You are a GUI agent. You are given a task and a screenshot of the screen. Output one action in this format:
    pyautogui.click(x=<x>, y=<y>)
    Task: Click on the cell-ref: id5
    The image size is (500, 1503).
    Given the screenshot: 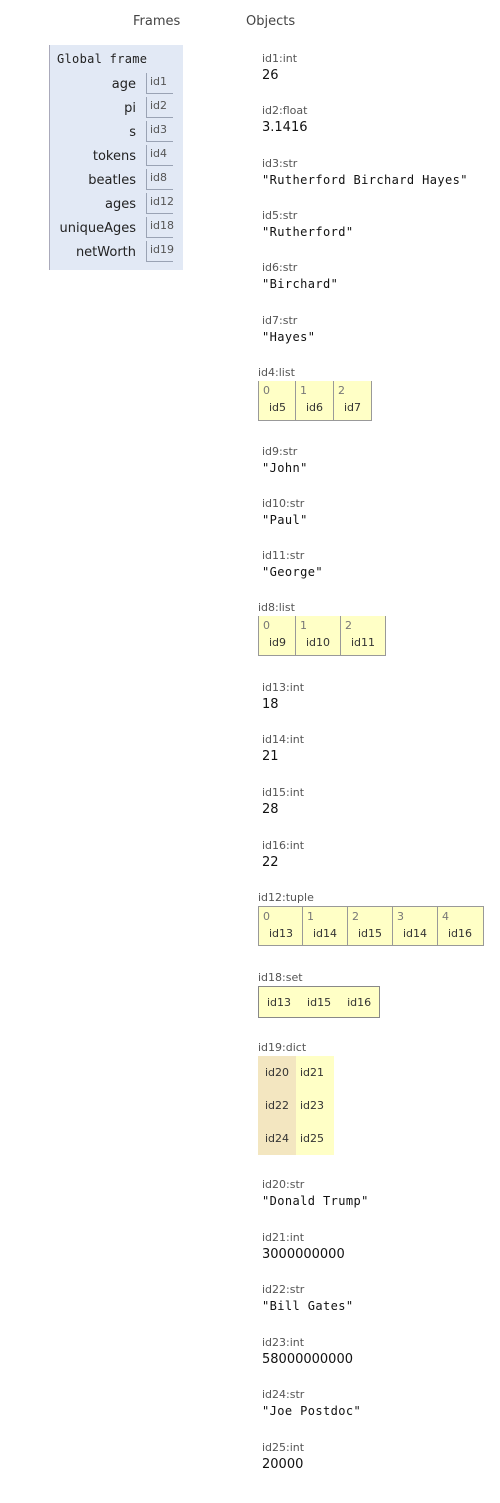 What is the action you would take?
    pyautogui.click(x=278, y=407)
    